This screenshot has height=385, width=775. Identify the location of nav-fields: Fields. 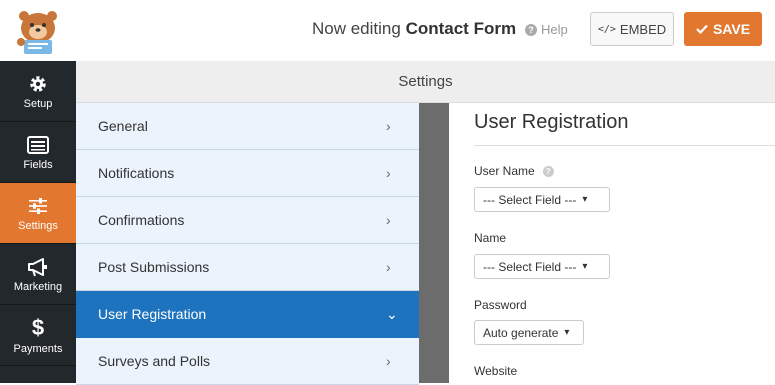
(38, 152).